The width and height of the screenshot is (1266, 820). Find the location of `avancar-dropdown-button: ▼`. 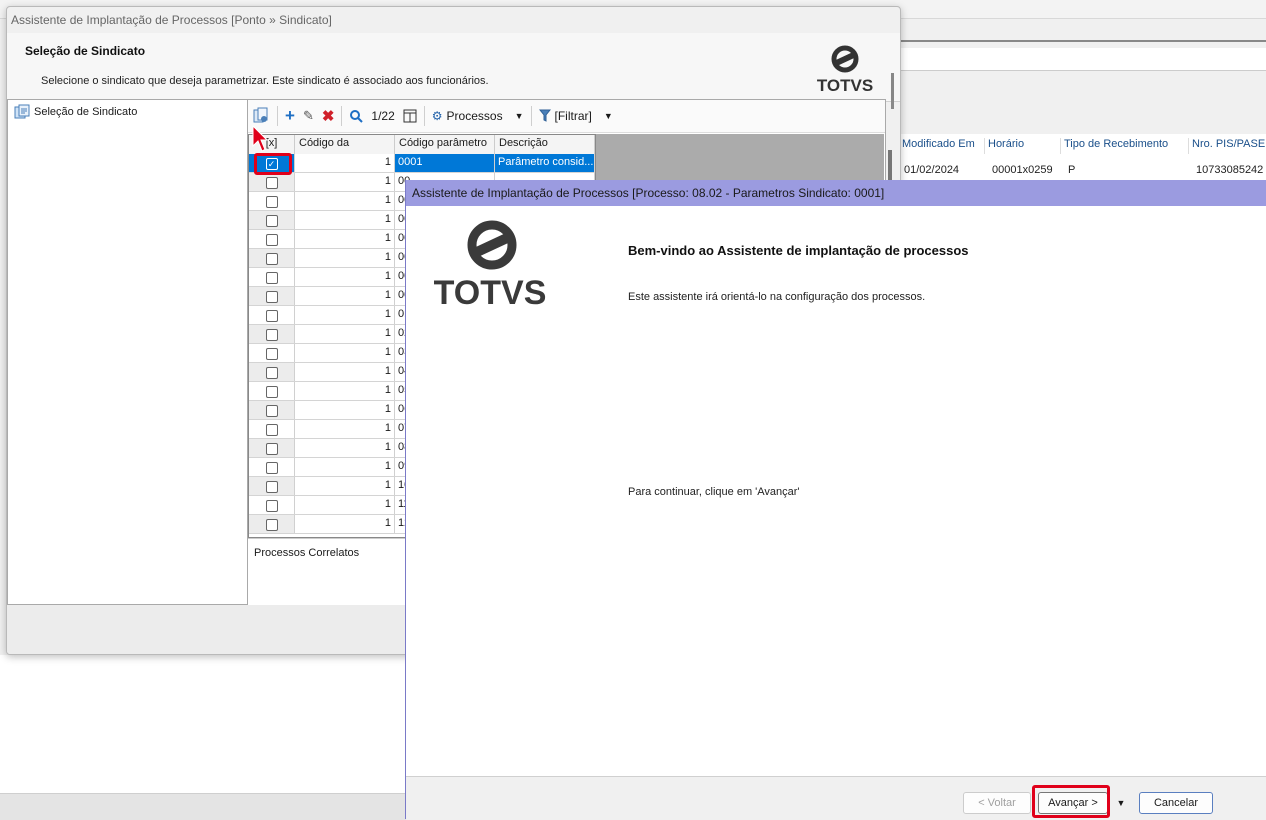

avancar-dropdown-button: ▼ is located at coordinates (1121, 803).